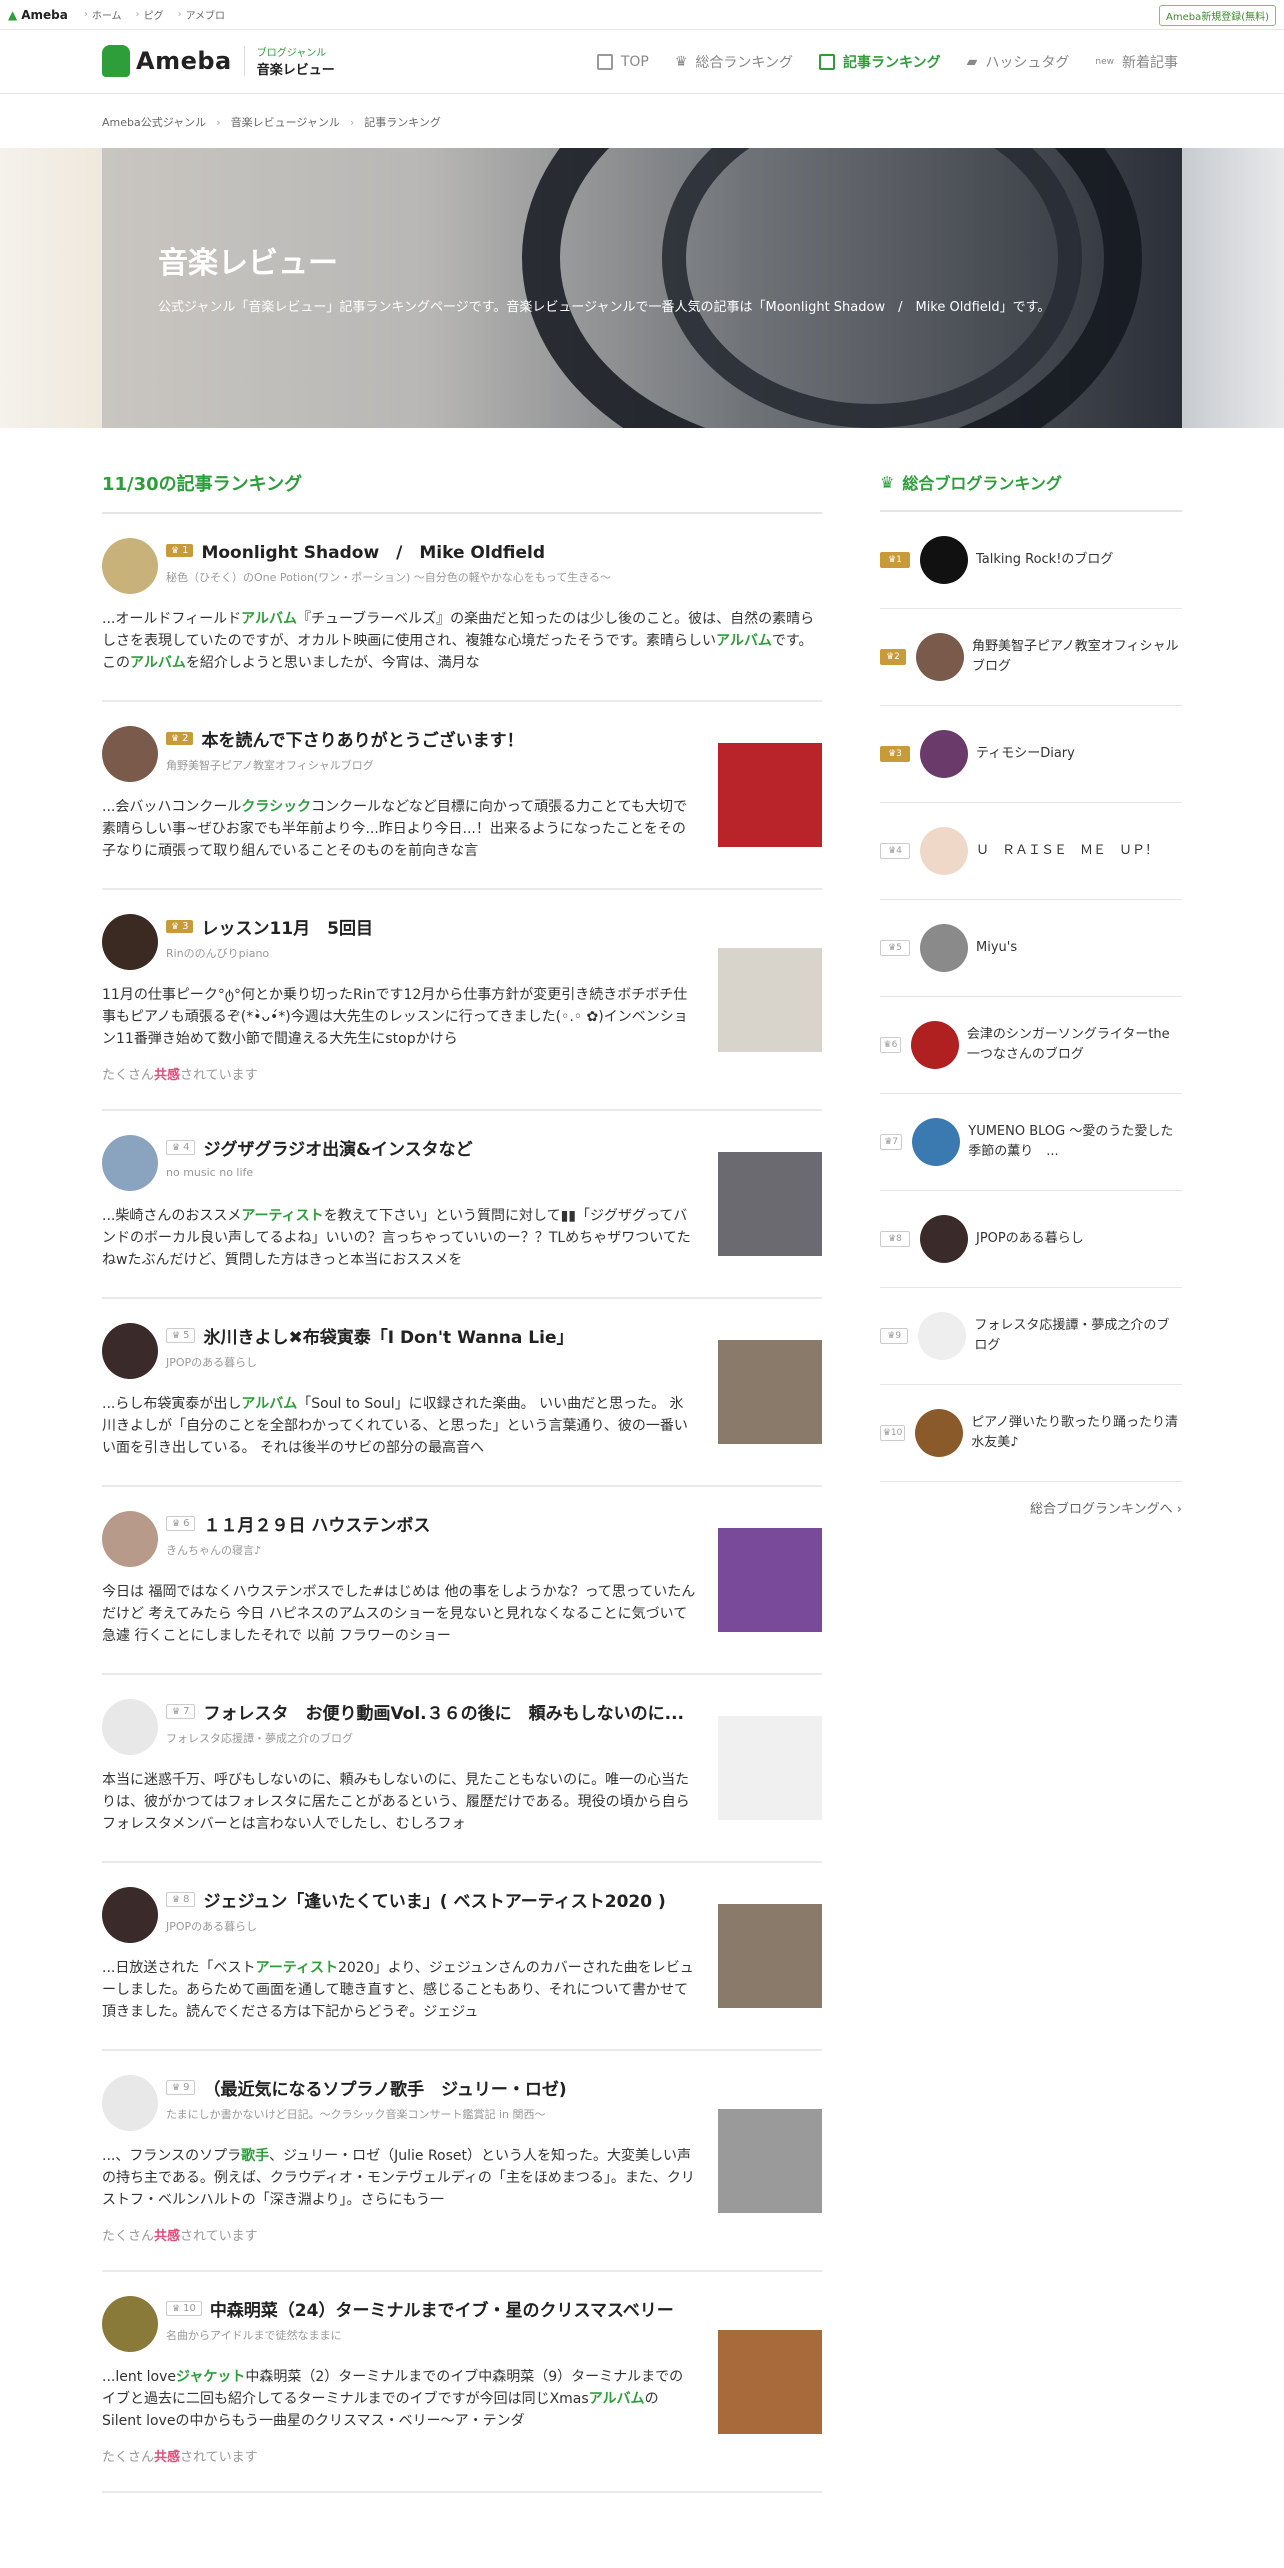  I want to click on sidebar-ranking-item: ♛1 Talking Rock!のブログ, so click(1031, 560).